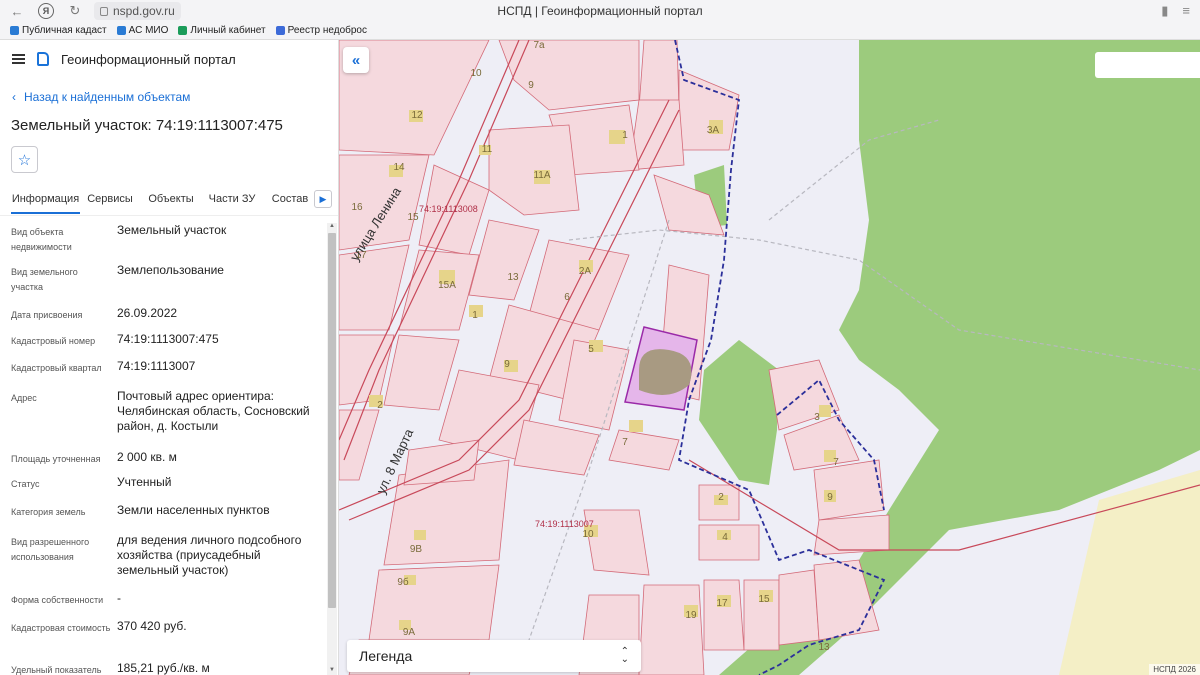  Describe the element at coordinates (144, 11) in the screenshot. I see `url-text: nspd.gov.ru` at that location.